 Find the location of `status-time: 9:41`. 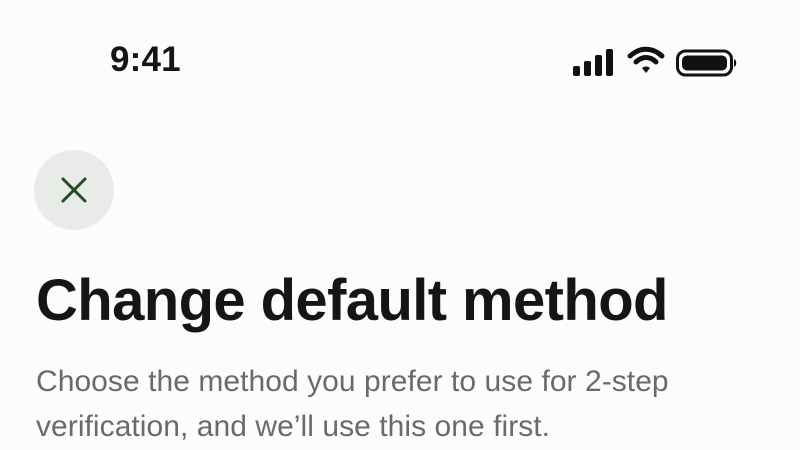

status-time: 9:41 is located at coordinates (145, 59).